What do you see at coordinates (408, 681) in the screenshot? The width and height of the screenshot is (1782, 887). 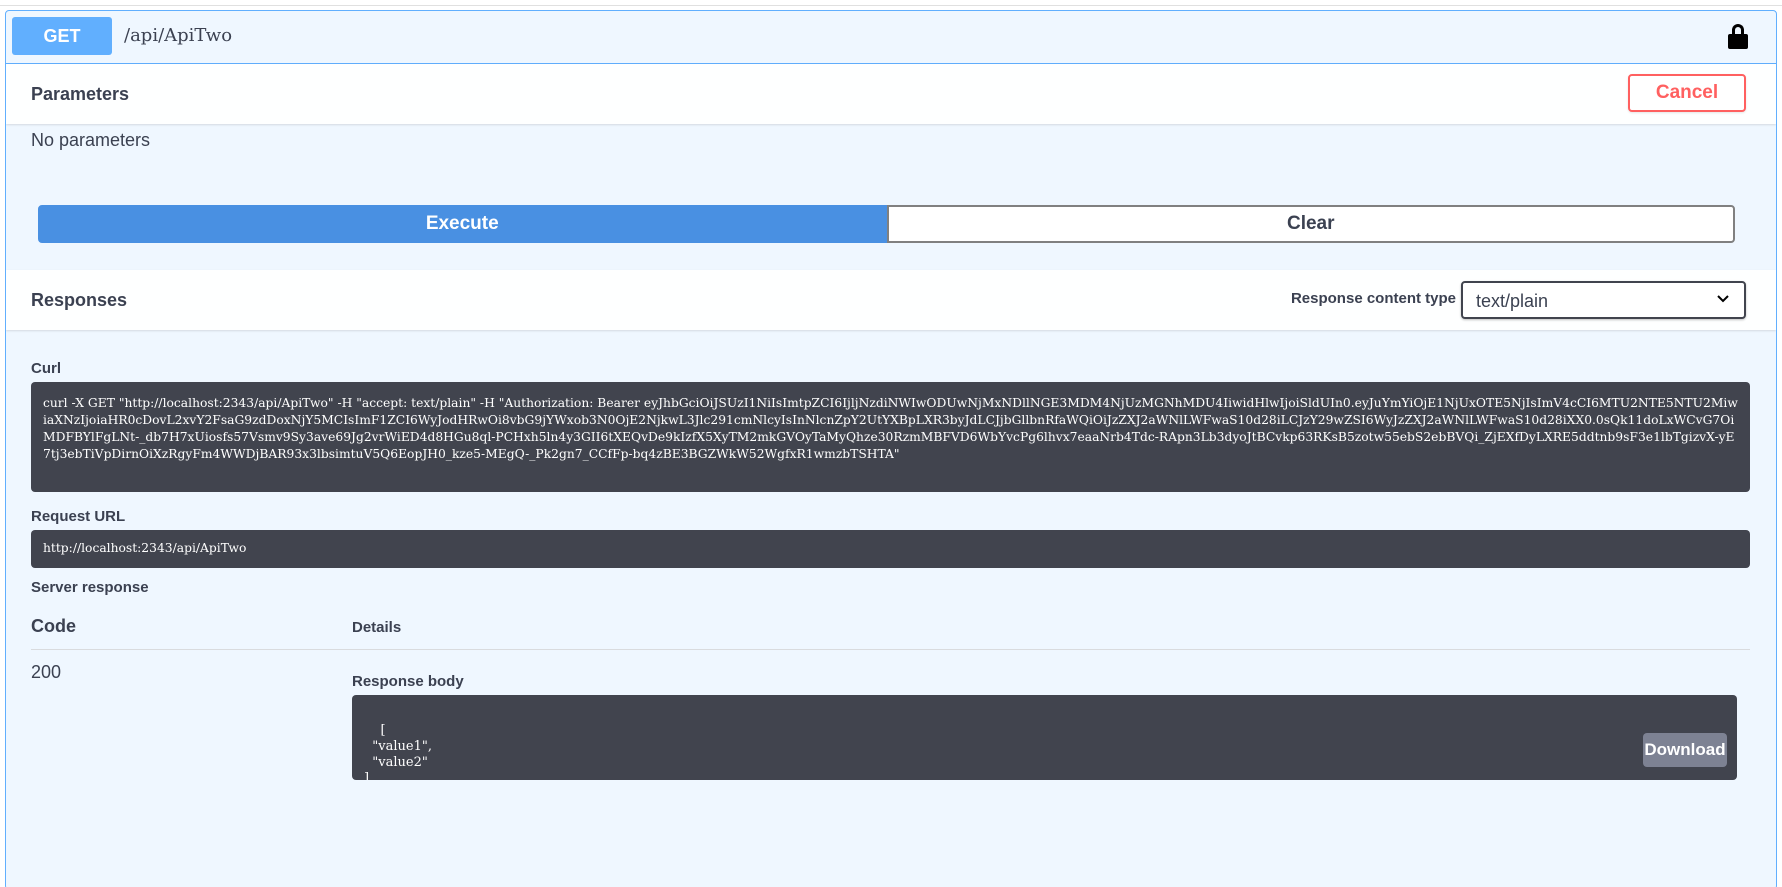 I see `response-body-label: Response body` at bounding box center [408, 681].